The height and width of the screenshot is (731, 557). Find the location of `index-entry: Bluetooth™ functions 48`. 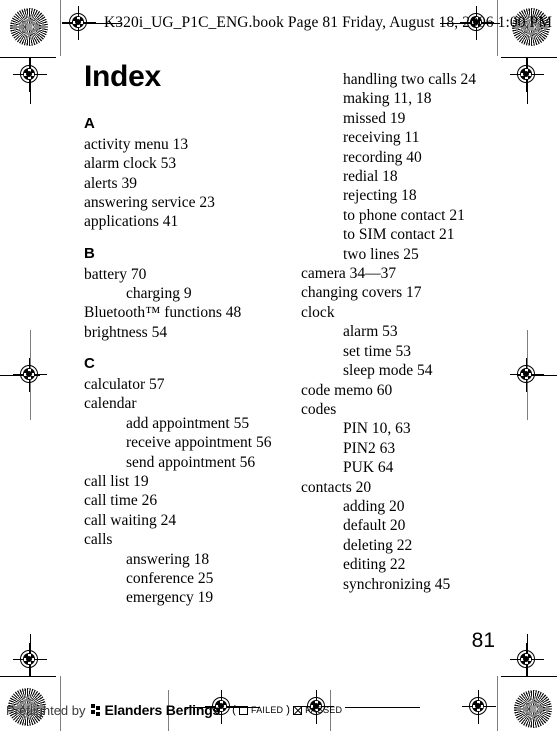

index-entry: Bluetooth™ functions 48 is located at coordinates (163, 313).